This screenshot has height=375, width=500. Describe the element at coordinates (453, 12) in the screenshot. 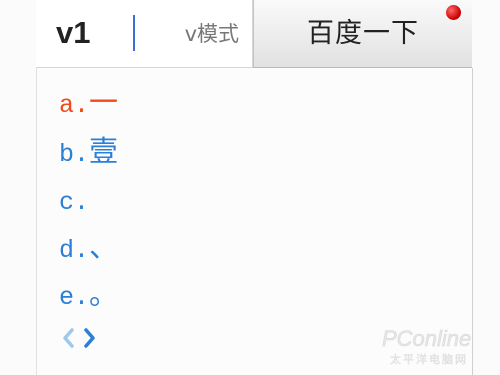

I see `record-indicator-icon` at that location.